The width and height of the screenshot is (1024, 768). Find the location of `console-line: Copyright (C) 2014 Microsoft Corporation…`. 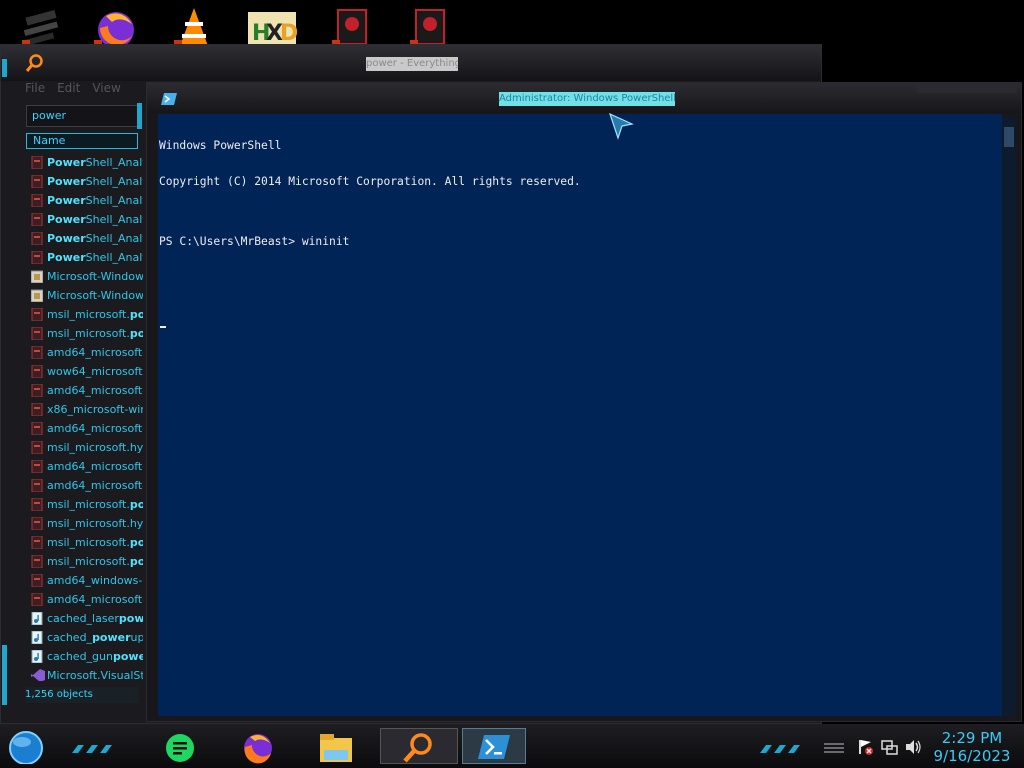

console-line: Copyright (C) 2014 Microsoft Corporation… is located at coordinates (370, 181).